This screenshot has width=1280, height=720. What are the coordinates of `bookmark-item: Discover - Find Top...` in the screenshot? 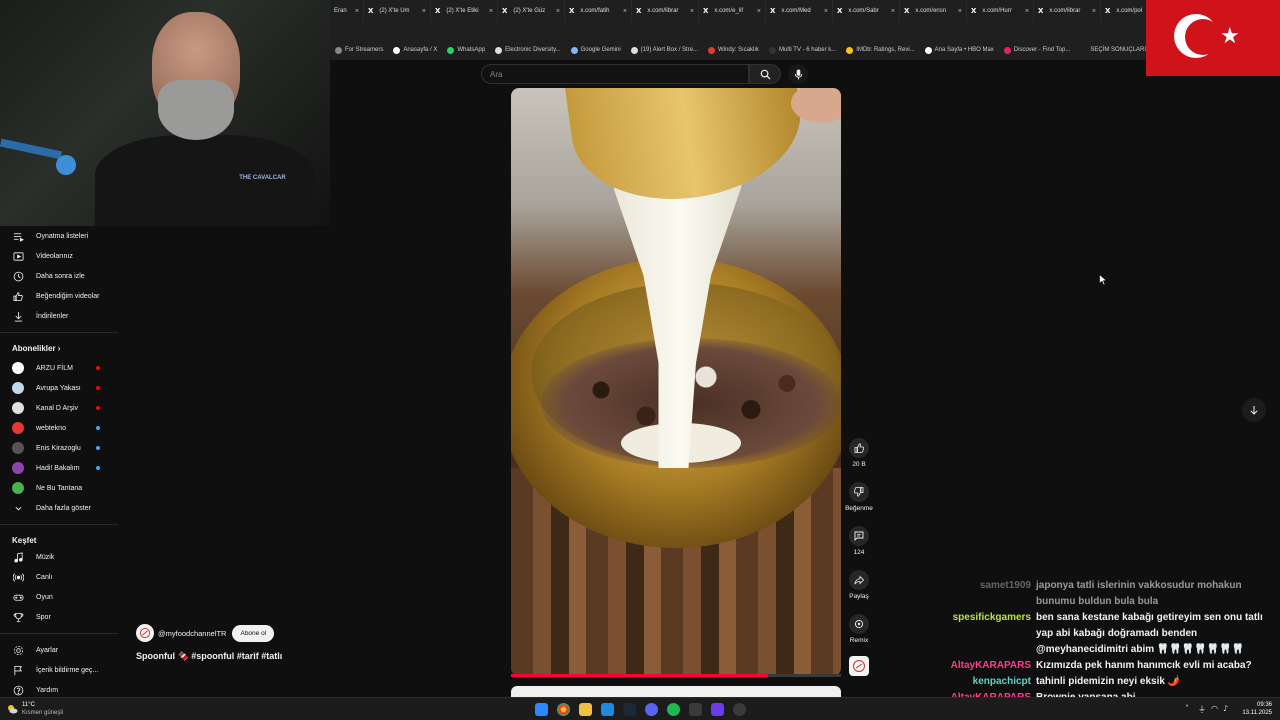 It's located at (1037, 50).